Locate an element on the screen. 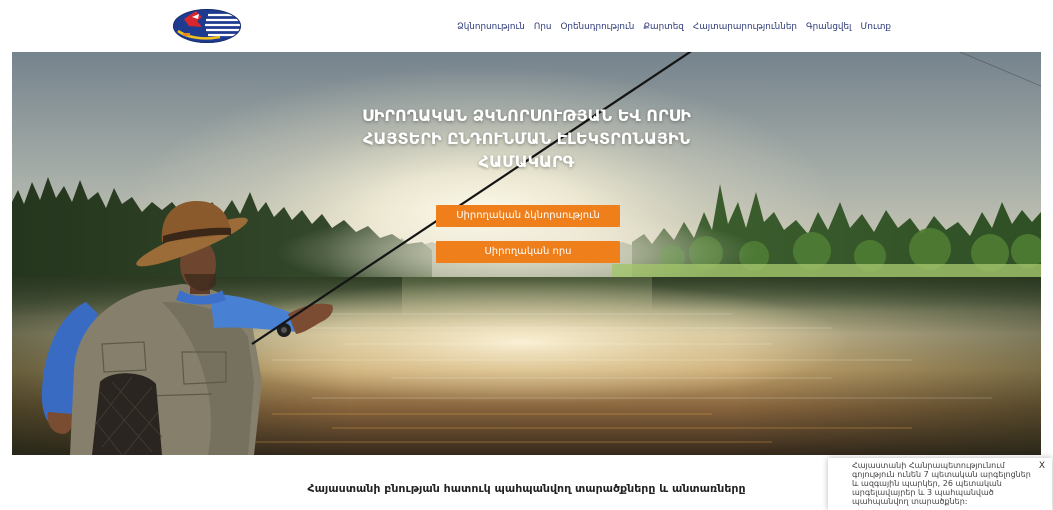 The image size is (1053, 510). popup-text-line: և ազգային պարկեր, 26 պետական is located at coordinates (927, 483).